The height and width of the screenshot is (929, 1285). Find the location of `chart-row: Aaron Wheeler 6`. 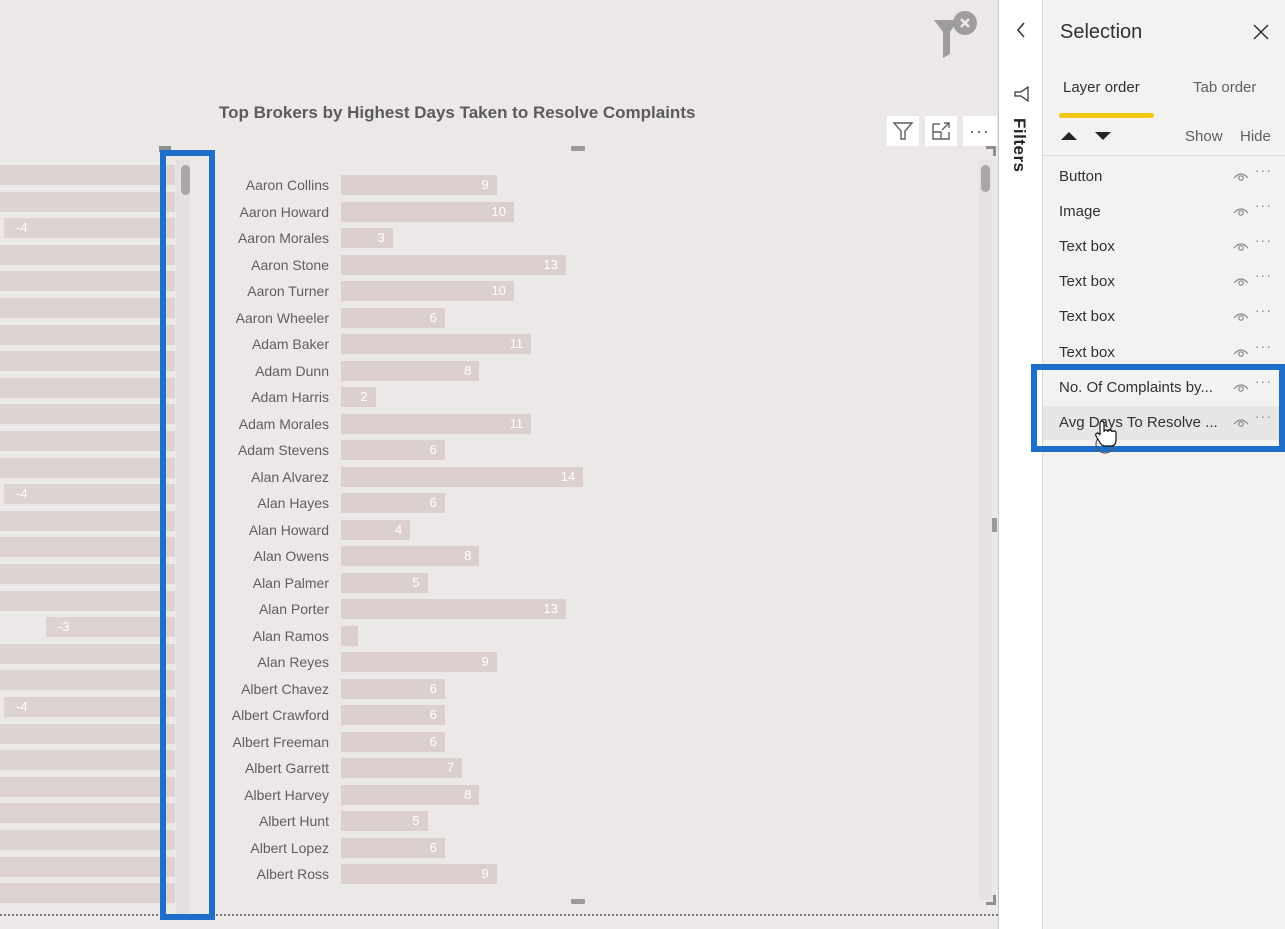

chart-row: Aaron Wheeler 6 is located at coordinates (600, 319).